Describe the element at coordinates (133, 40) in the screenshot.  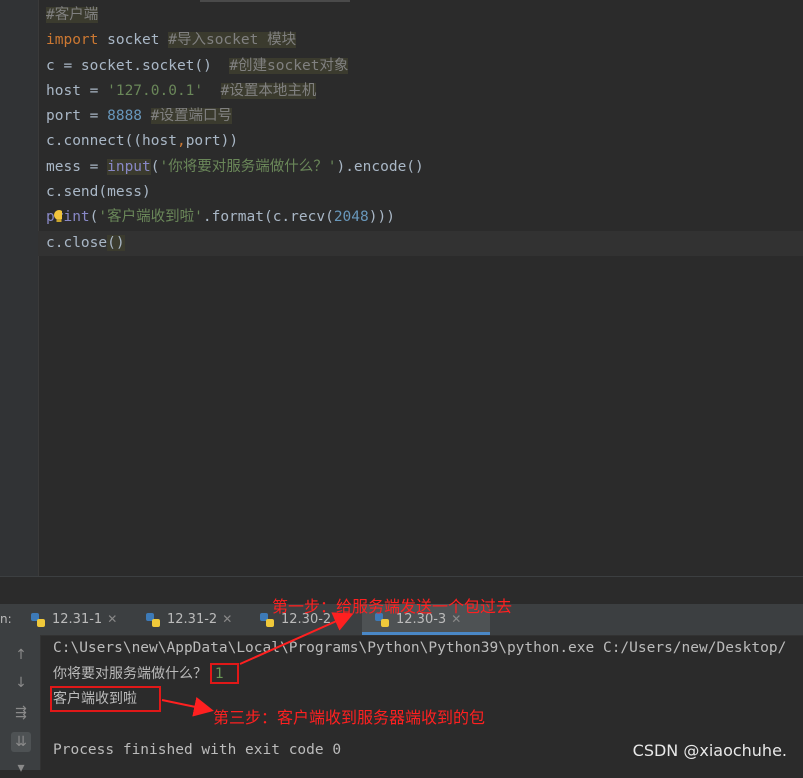
I see `code-token: socket` at that location.